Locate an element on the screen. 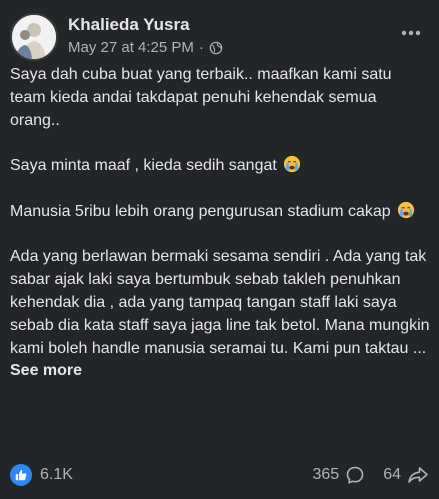  post-paragraph: Saya minta maaf , kieda sedih sangat is located at coordinates (220, 166).